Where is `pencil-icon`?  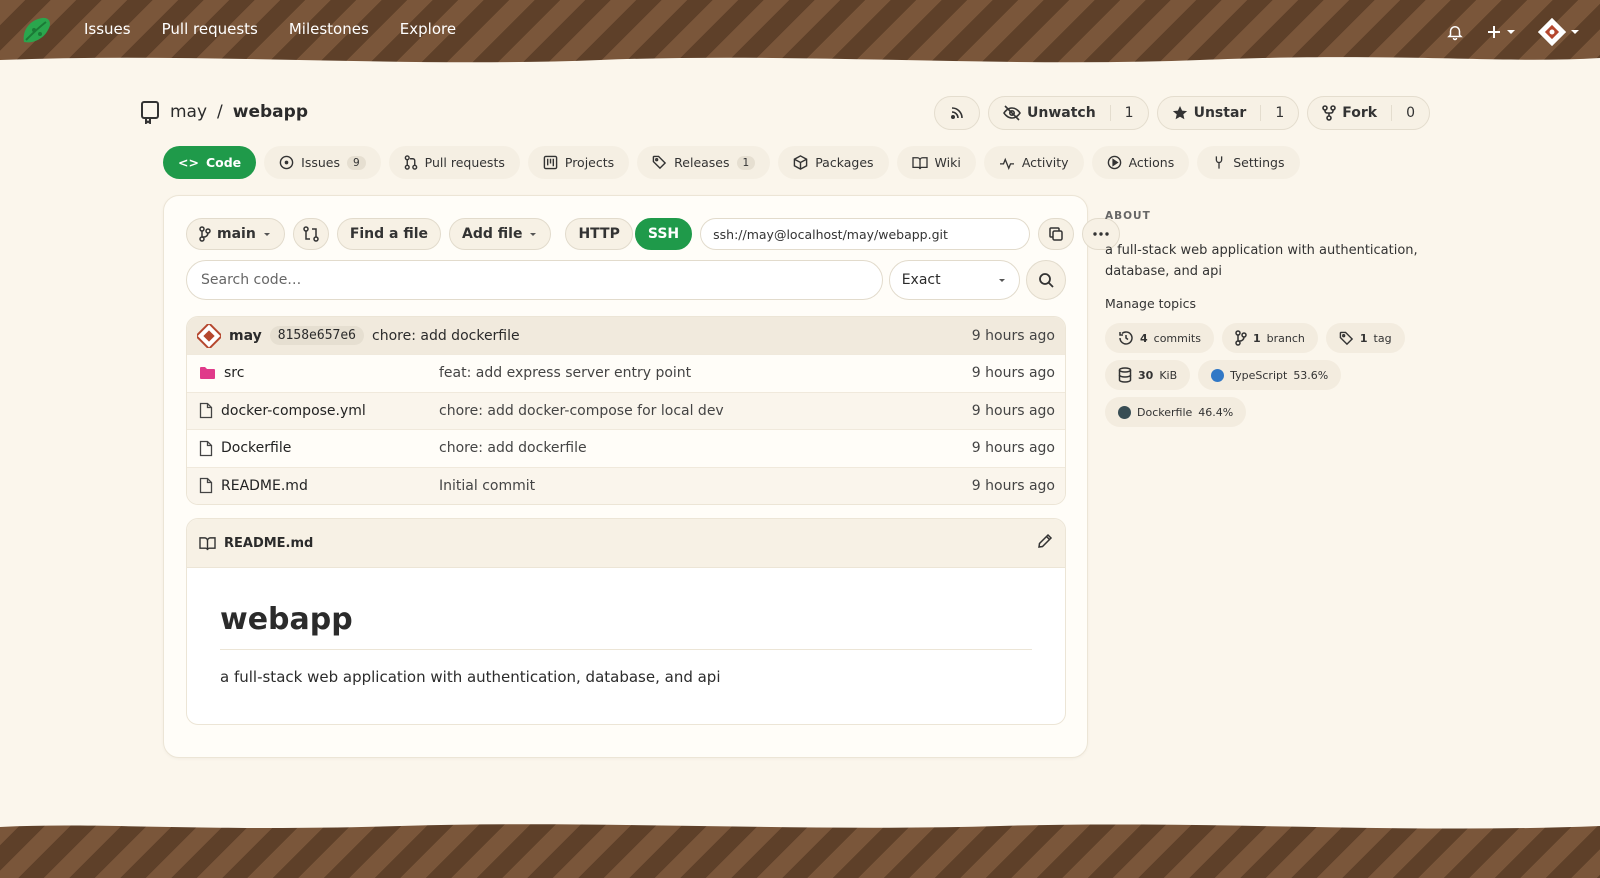
pencil-icon is located at coordinates (1045, 540).